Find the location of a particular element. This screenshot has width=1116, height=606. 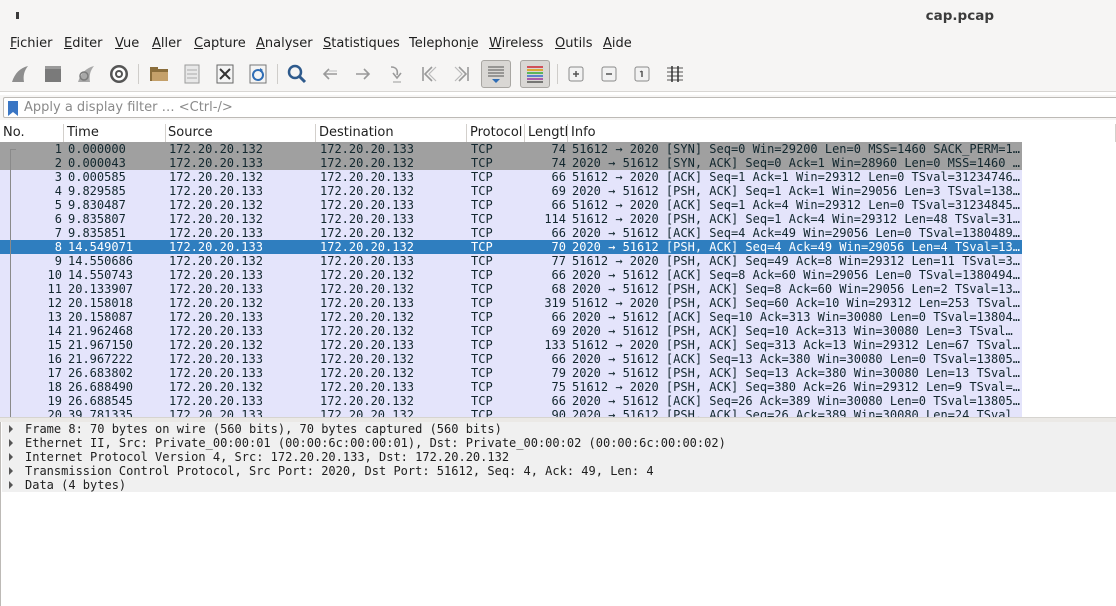

menu-item-capture: Capture is located at coordinates (220, 44).